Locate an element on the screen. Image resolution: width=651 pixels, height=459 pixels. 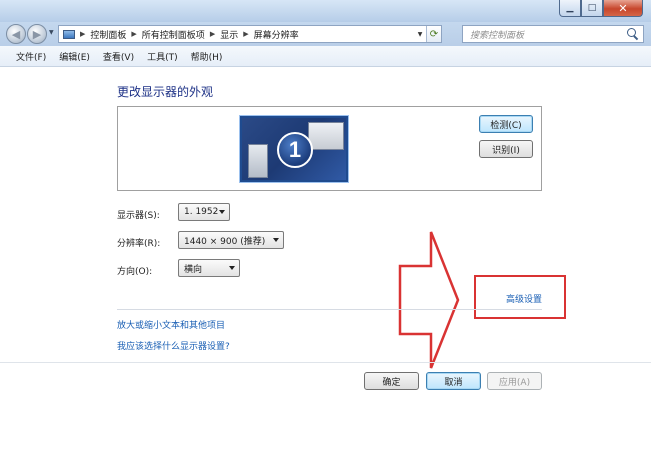
back-arrow-icon: ◀ is located at coordinates (16, 34).